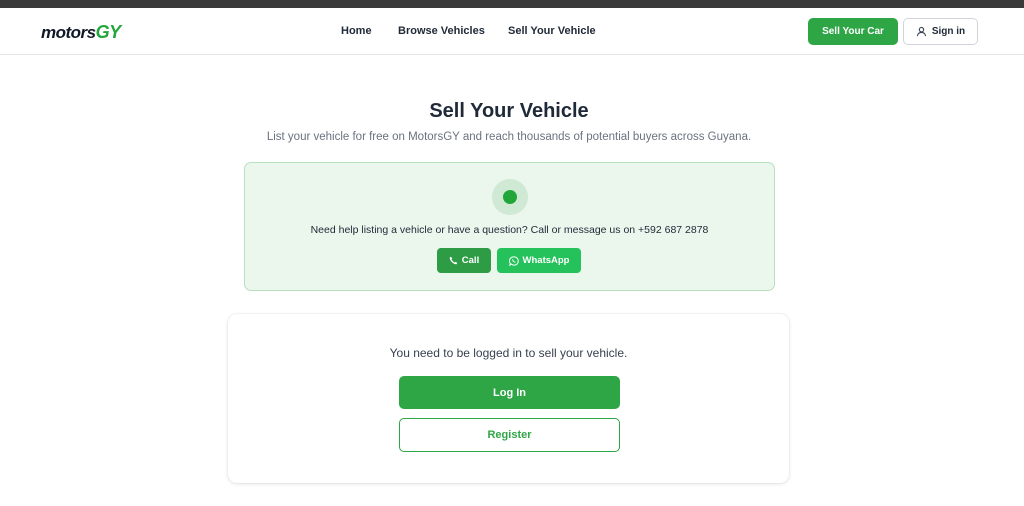 Image resolution: width=1024 pixels, height=506 pixels. What do you see at coordinates (512, 4) in the screenshot?
I see `browser-top-strip` at bounding box center [512, 4].